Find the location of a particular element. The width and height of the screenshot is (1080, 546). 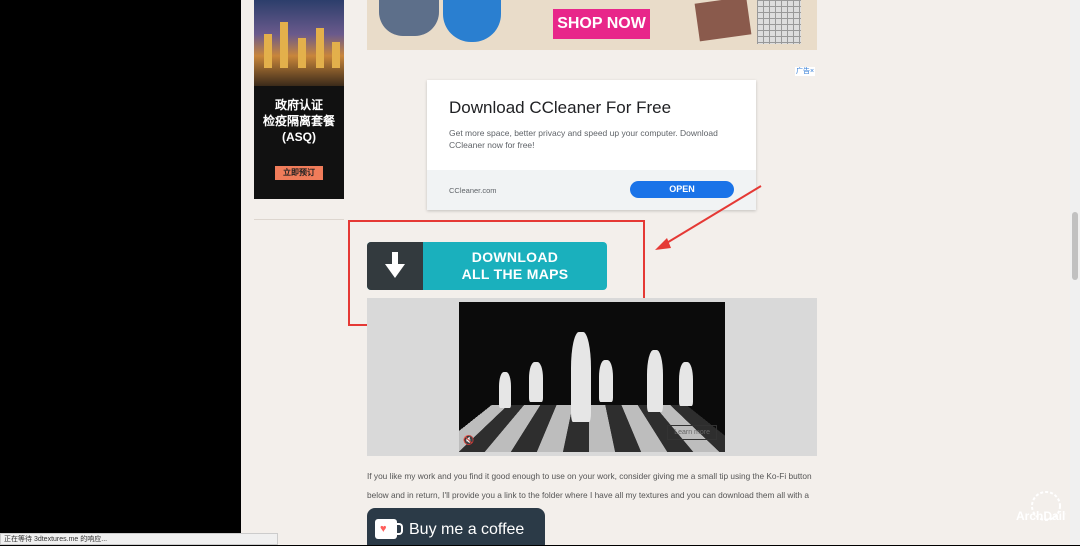

sidebar-ad-book-button: 立即预订 is located at coordinates (299, 173).